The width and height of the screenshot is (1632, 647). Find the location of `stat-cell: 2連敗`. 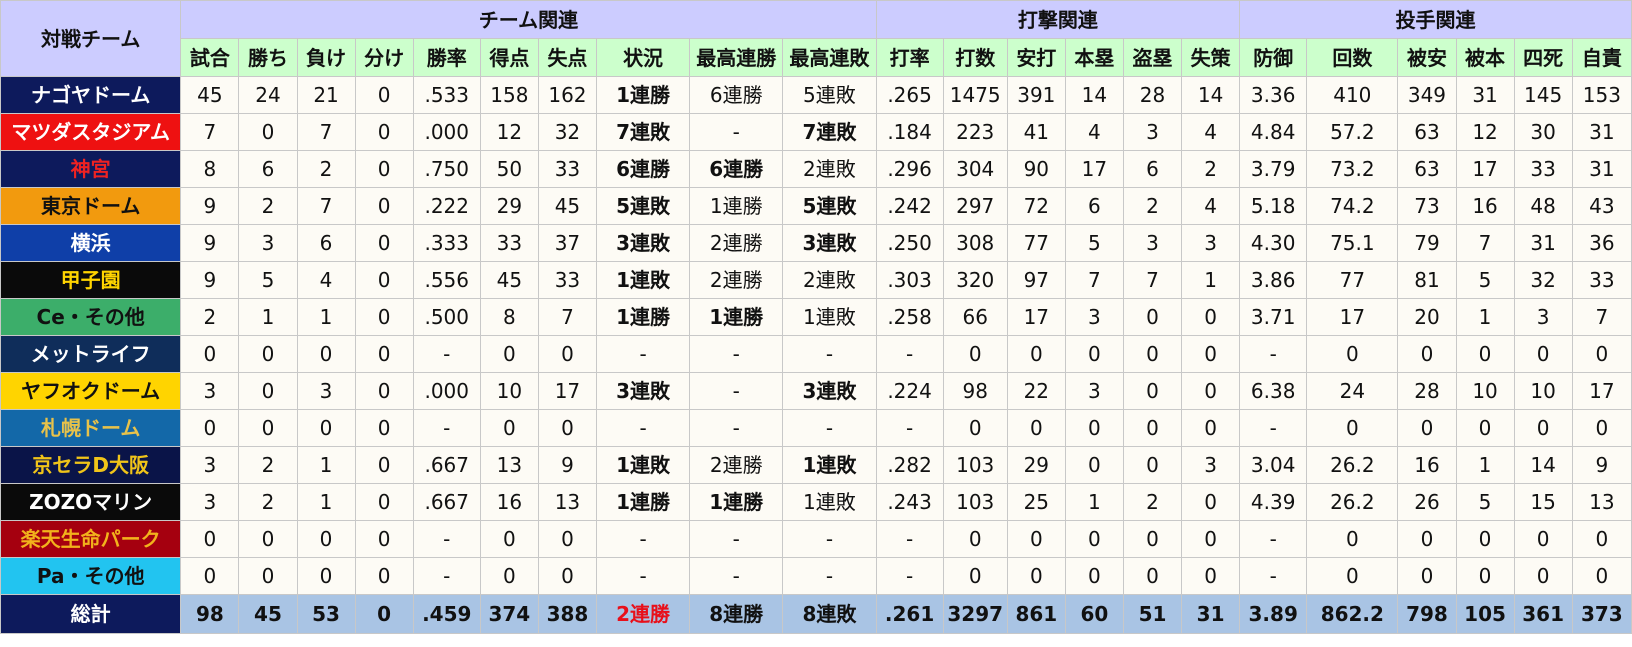

stat-cell: 2連敗 is located at coordinates (829, 169).